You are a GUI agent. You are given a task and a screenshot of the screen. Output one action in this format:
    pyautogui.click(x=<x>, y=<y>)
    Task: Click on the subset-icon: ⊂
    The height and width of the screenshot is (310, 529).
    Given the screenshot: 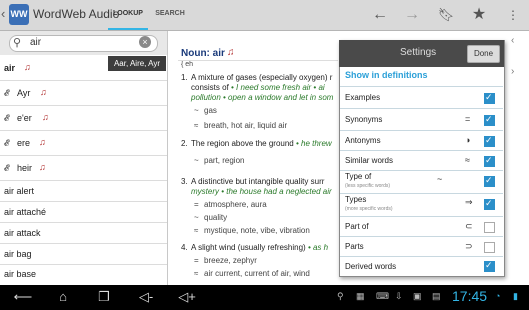 What is the action you would take?
    pyautogui.click(x=469, y=226)
    